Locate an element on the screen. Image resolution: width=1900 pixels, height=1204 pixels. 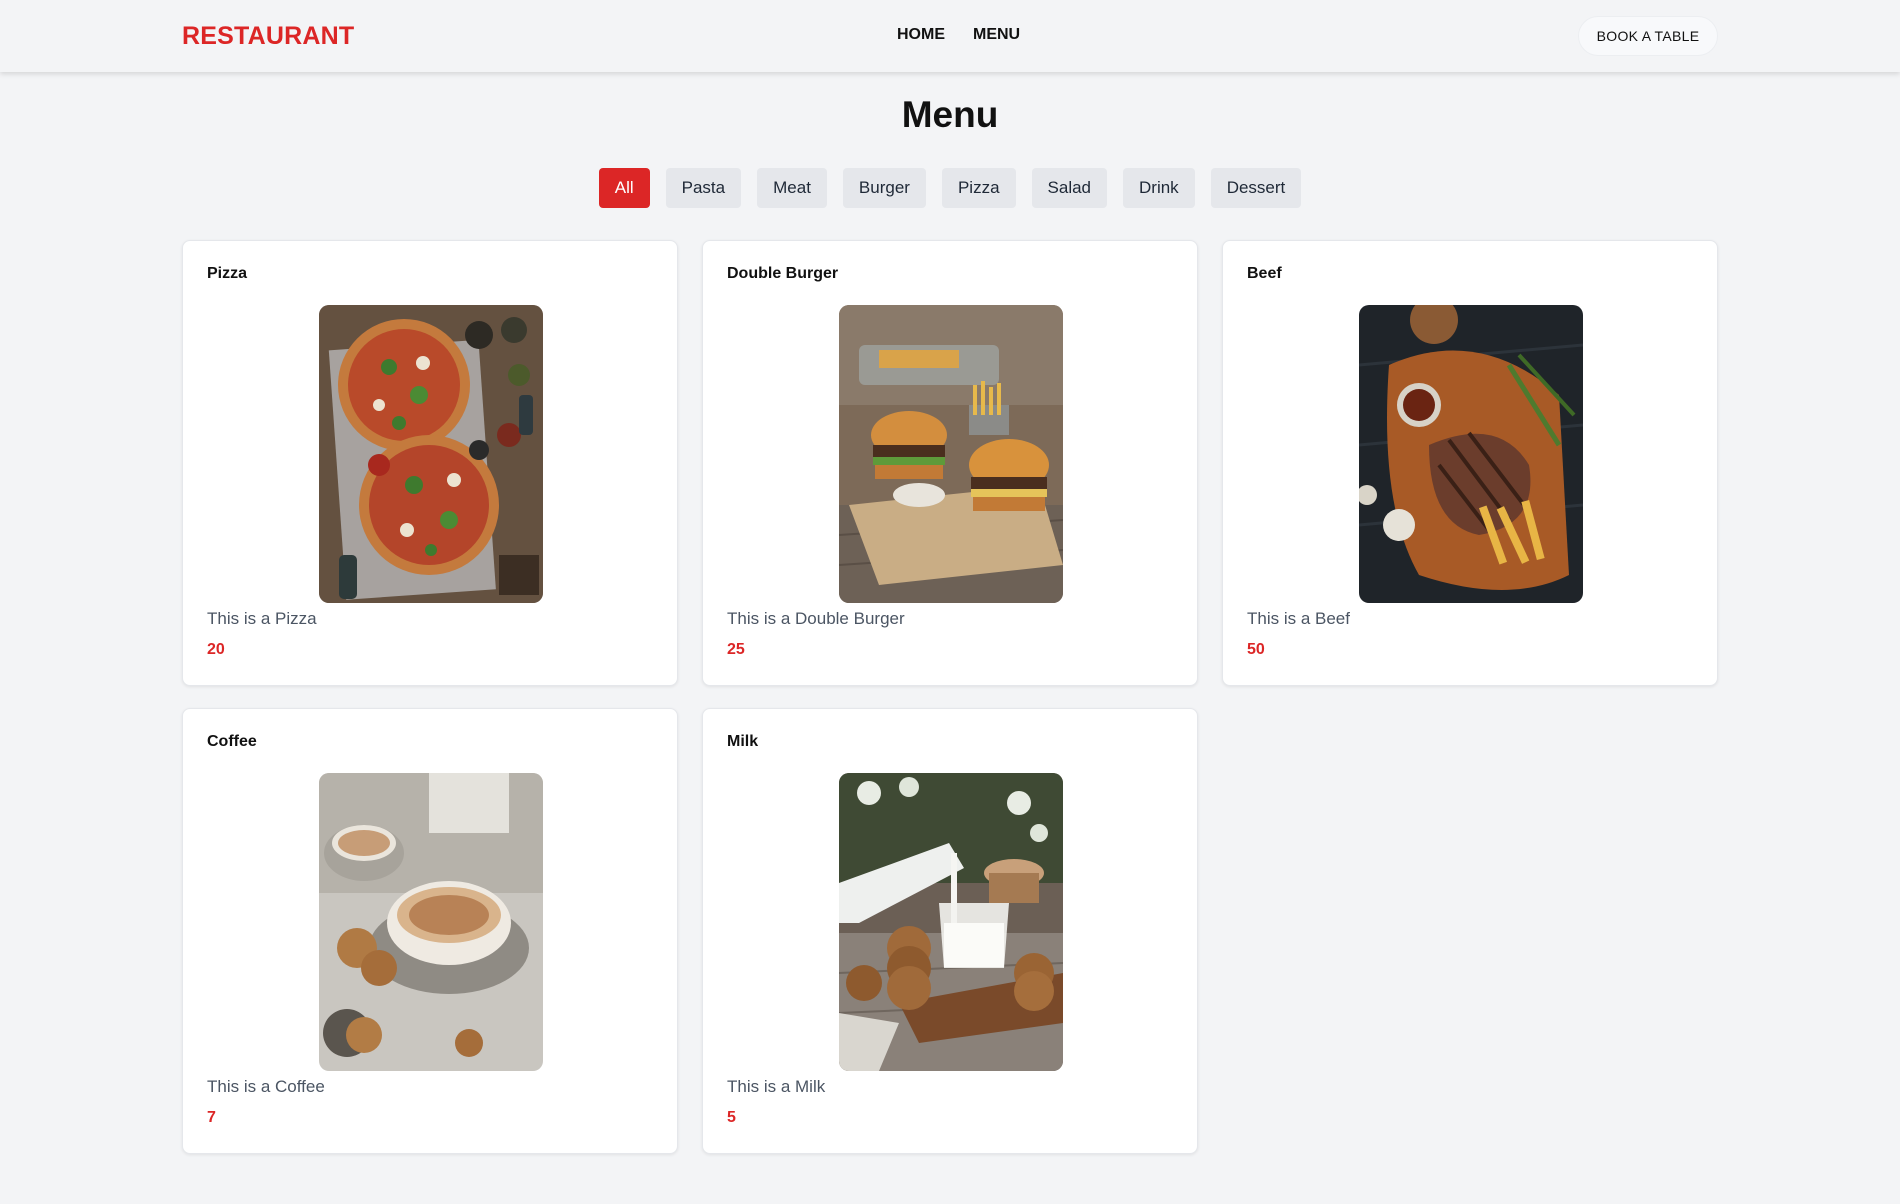
burger-photo is located at coordinates (951, 454).